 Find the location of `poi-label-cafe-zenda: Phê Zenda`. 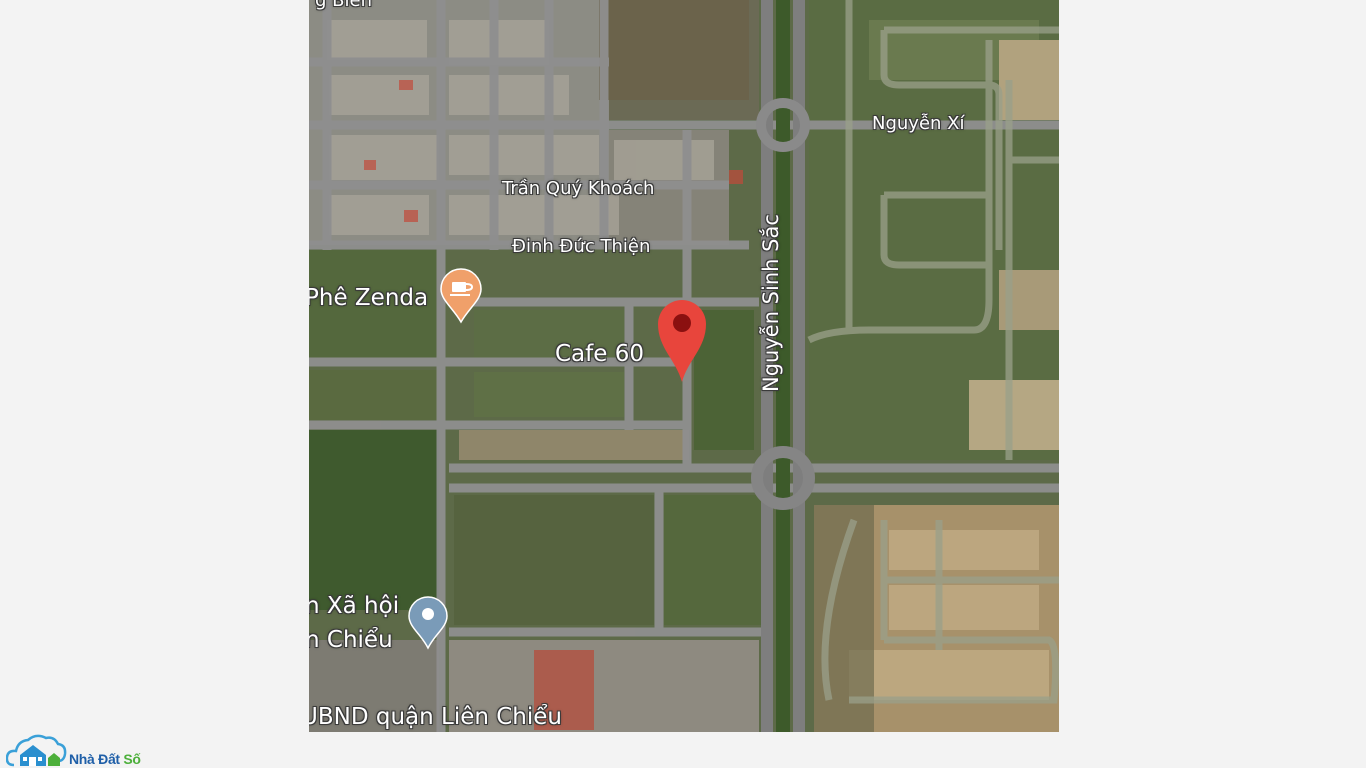

poi-label-cafe-zenda: Phê Zenda is located at coordinates (368, 298).